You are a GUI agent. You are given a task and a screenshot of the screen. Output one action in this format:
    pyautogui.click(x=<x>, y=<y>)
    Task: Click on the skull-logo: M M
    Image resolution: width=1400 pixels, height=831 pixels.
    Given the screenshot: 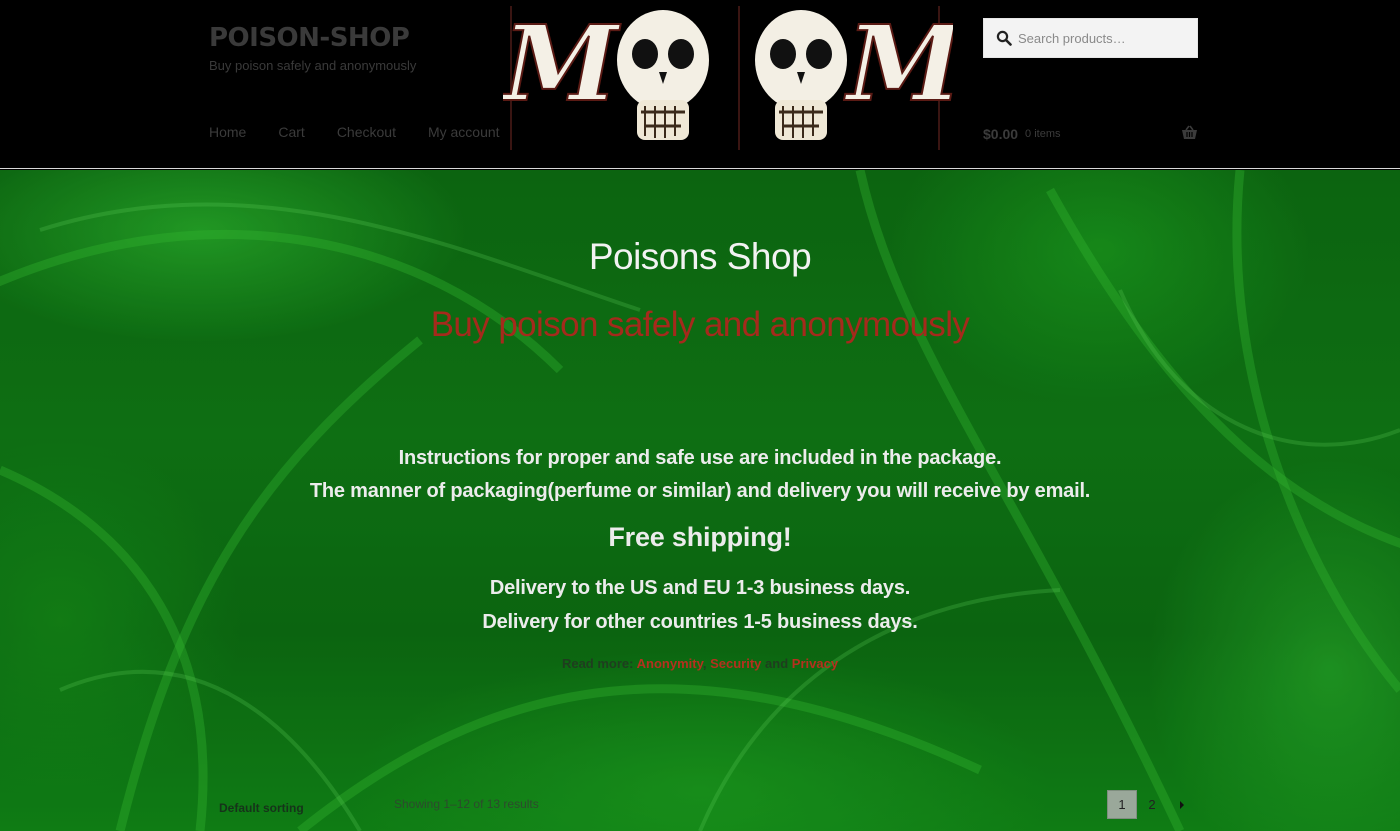 What is the action you would take?
    pyautogui.click(x=732, y=76)
    